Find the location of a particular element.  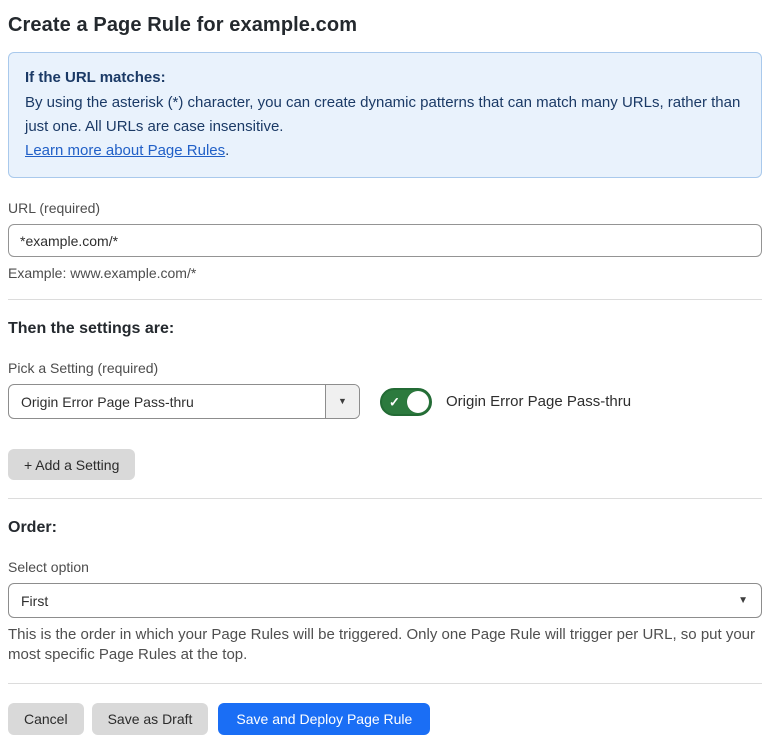

setting-toggle-label: Origin Error Page Pass-thru is located at coordinates (539, 401).